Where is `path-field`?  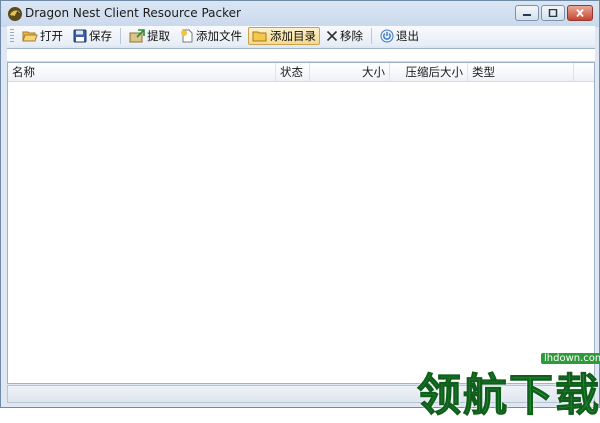 path-field is located at coordinates (301, 55).